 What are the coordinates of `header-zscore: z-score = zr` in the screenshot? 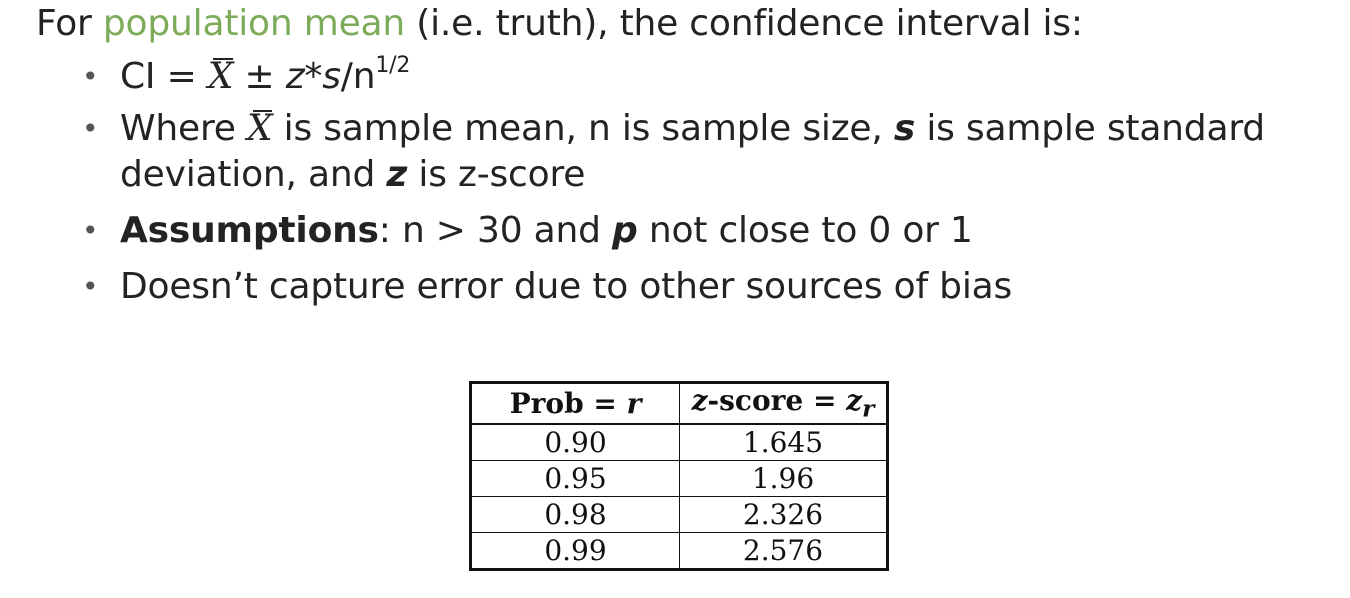 It's located at (783, 403).